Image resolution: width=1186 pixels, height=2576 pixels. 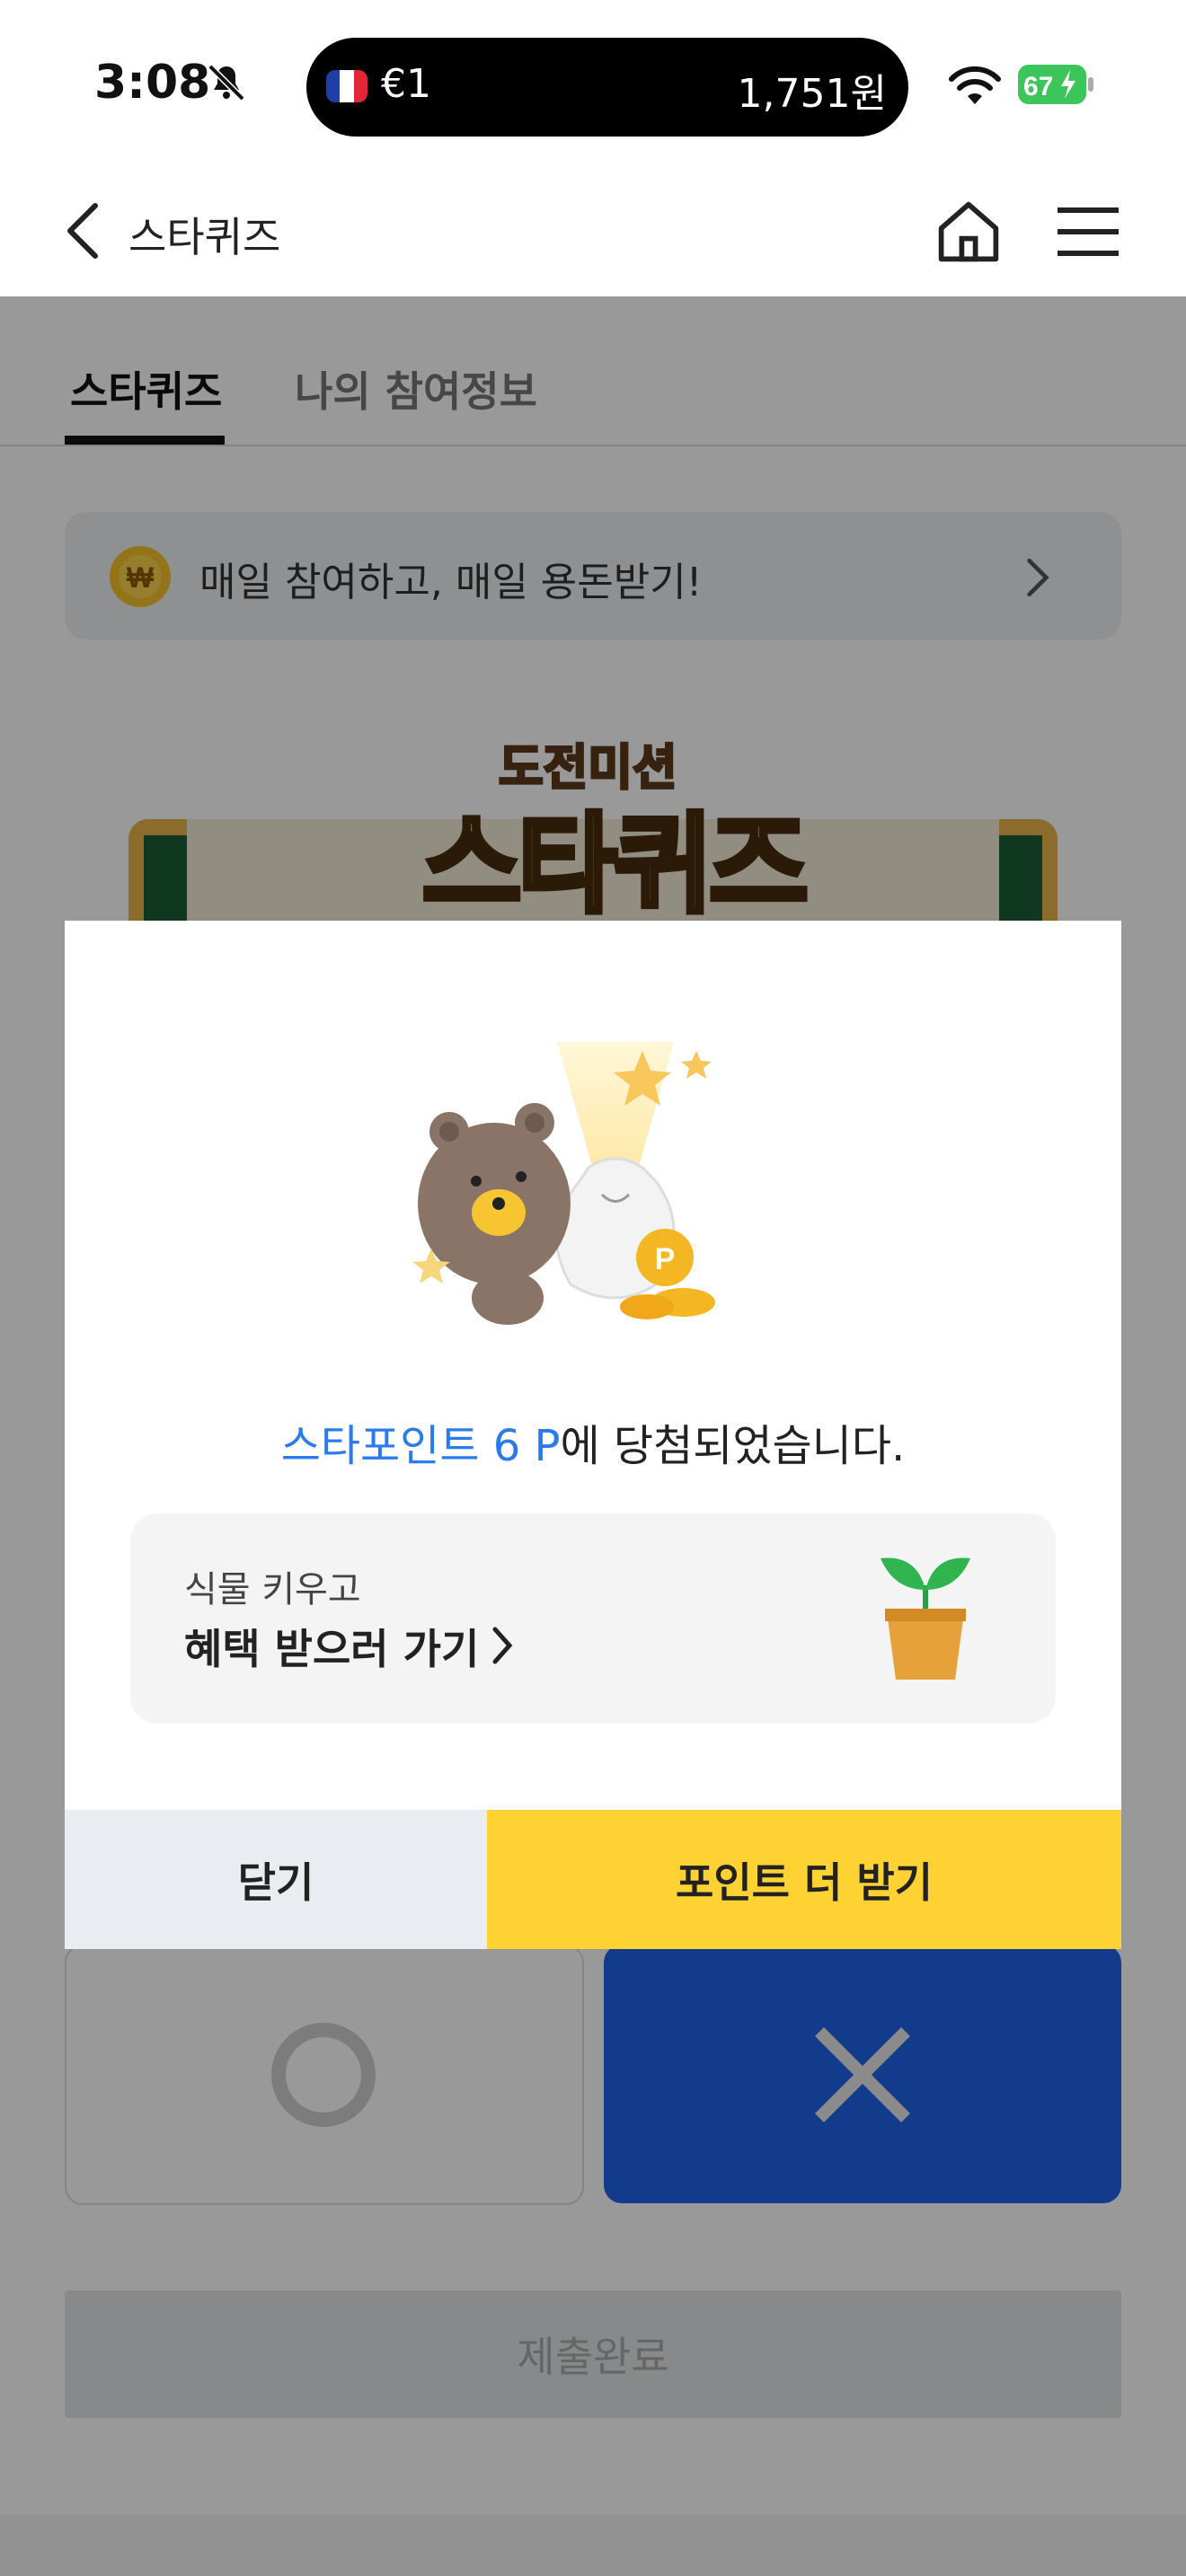 I want to click on status-time: 3:08, so click(x=152, y=83).